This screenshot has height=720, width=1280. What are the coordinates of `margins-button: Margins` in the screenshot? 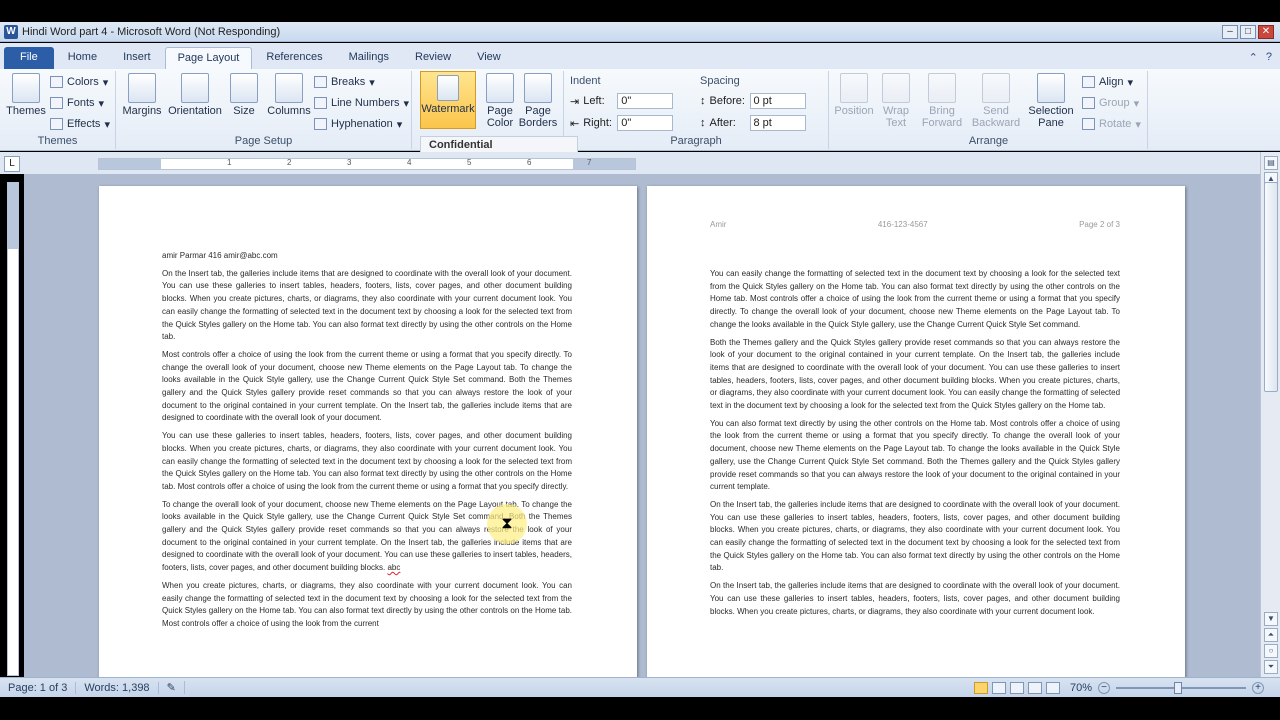 It's located at (142, 95).